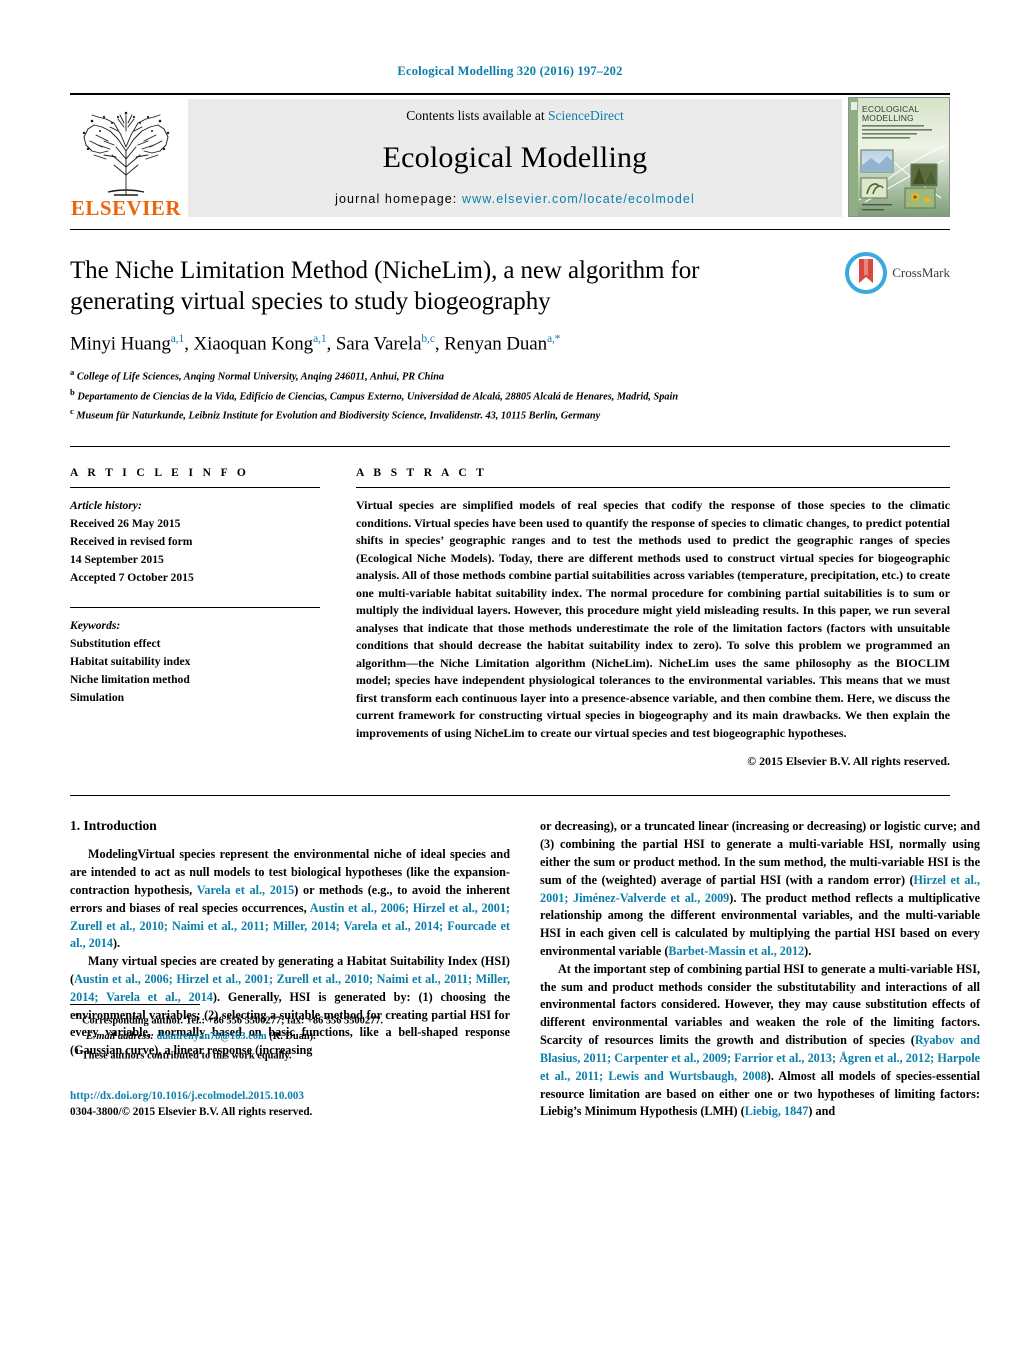 Image resolution: width=1020 pixels, height=1351 pixels. I want to click on running-head: Ecological Modelling 320 (2016) 197–202, so click(510, 71).